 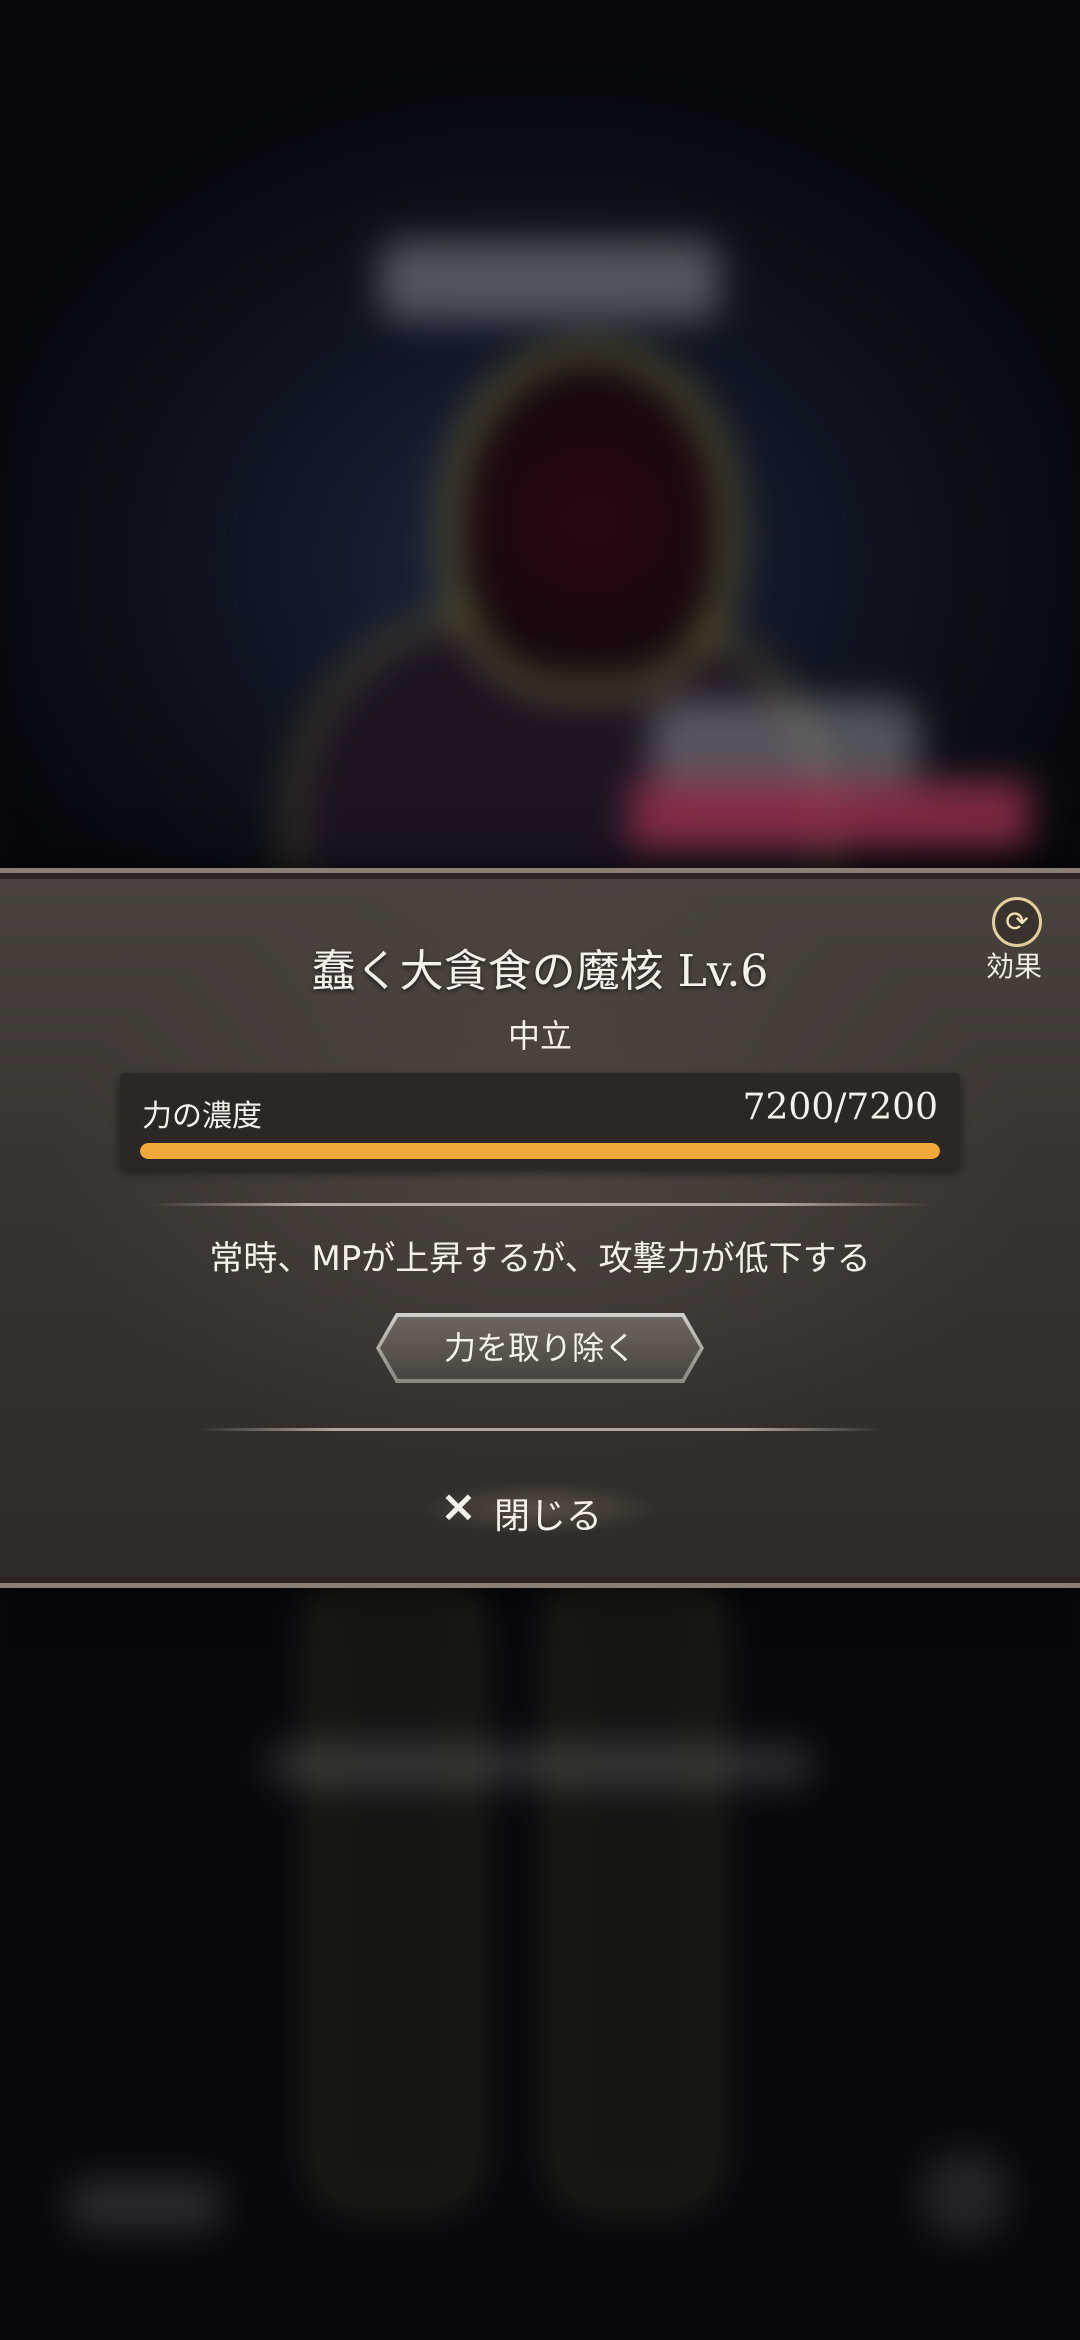 I want to click on gauge-track, so click(x=540, y=1151).